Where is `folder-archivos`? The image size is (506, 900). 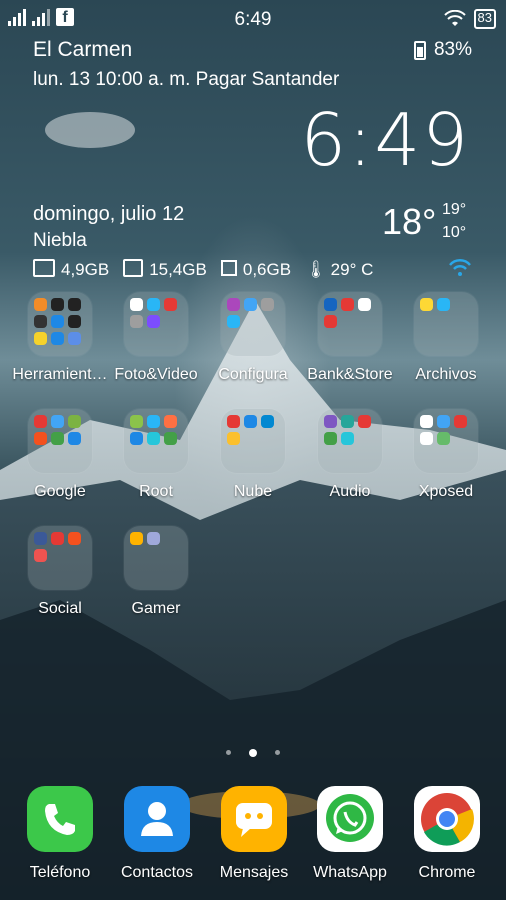
folder-archivos is located at coordinates (446, 324).